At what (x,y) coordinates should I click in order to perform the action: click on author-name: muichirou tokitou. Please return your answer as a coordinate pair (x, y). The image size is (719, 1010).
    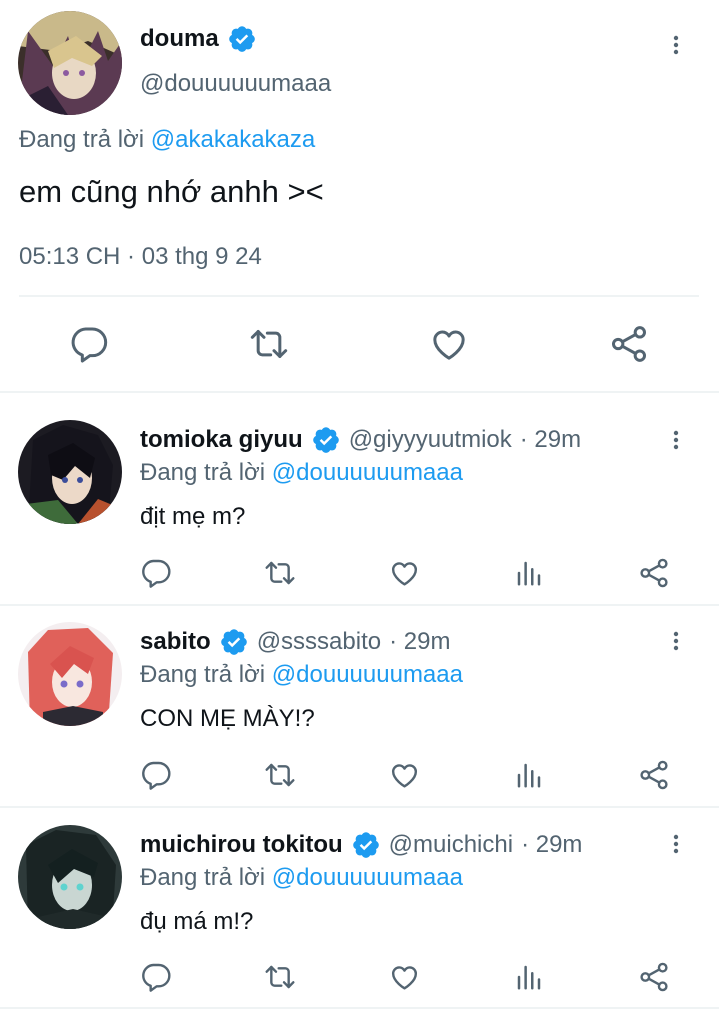
    Looking at the image, I should click on (241, 845).